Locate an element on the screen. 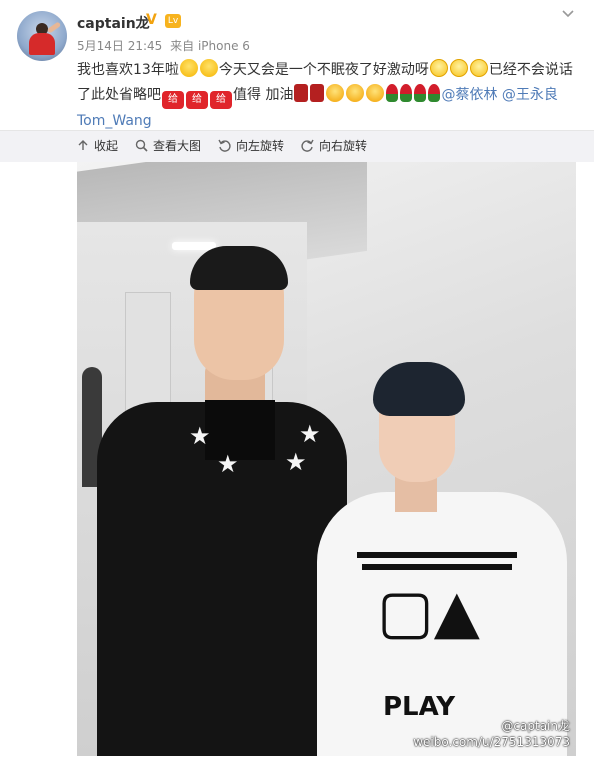  rotate-right-label: 向右旋转 is located at coordinates (343, 145).